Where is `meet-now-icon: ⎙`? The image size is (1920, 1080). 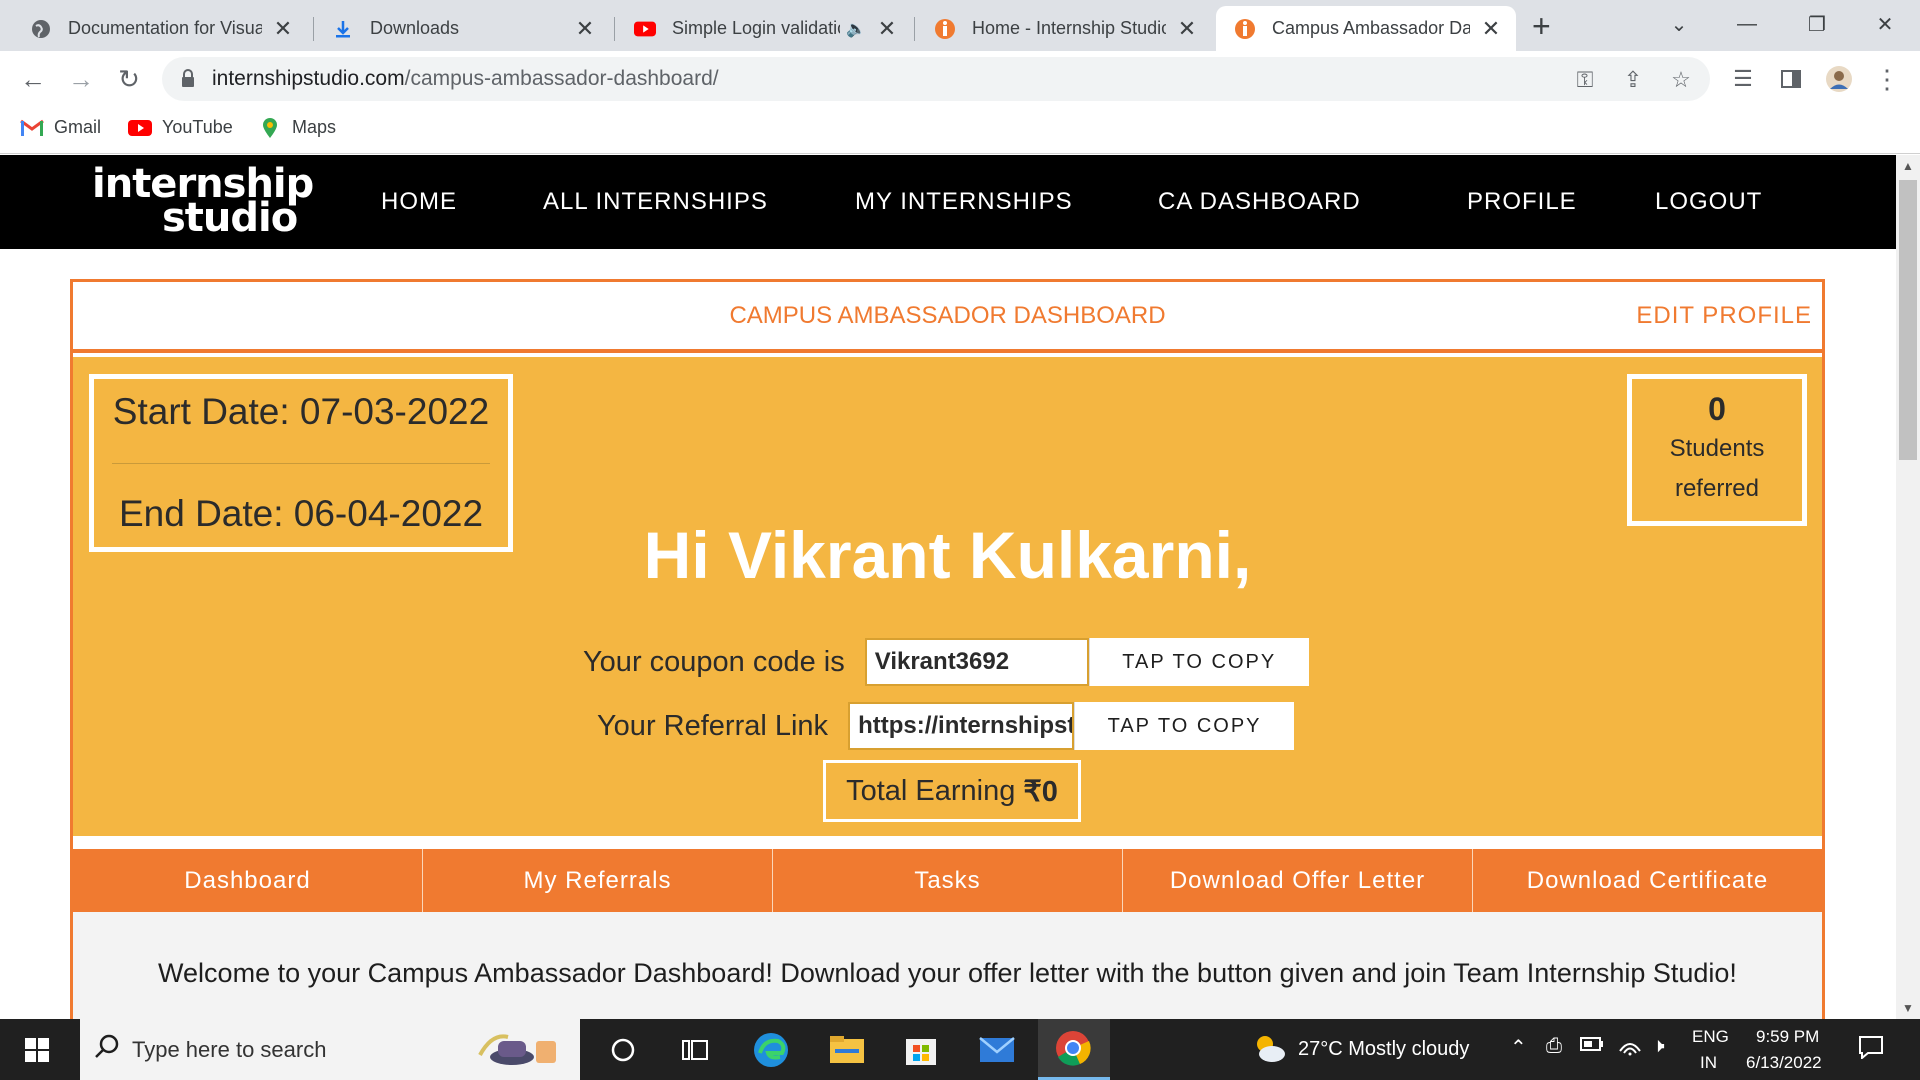 meet-now-icon: ⎙ is located at coordinates (1554, 1046).